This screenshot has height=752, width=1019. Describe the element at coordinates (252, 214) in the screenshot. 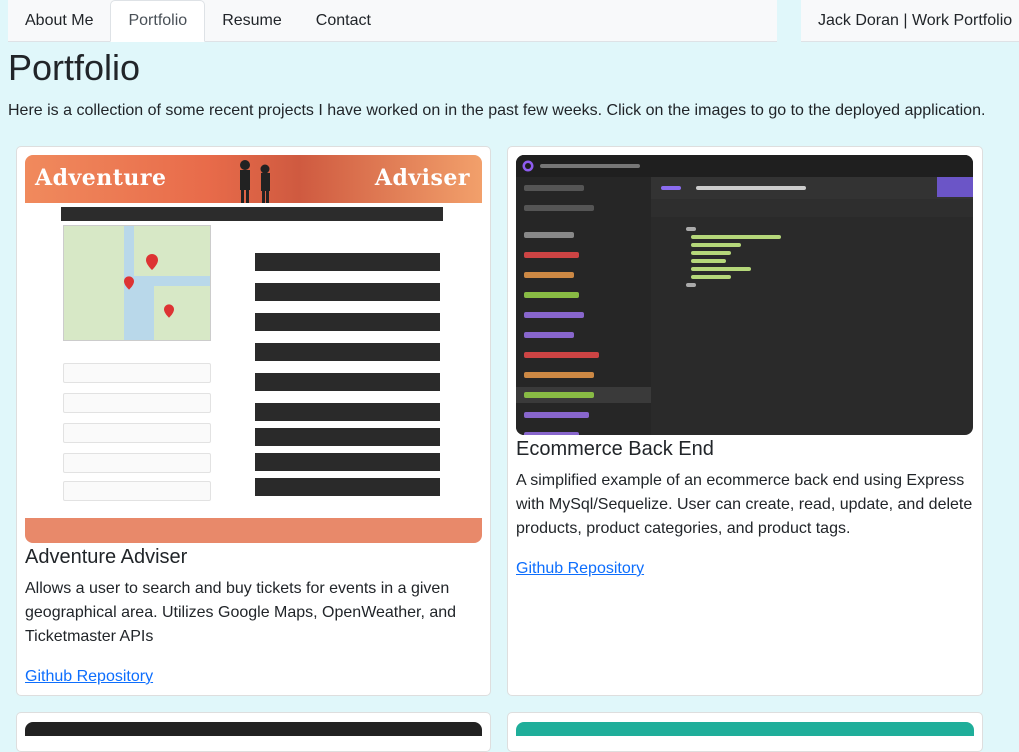

I see `screenshot-search-bar` at that location.